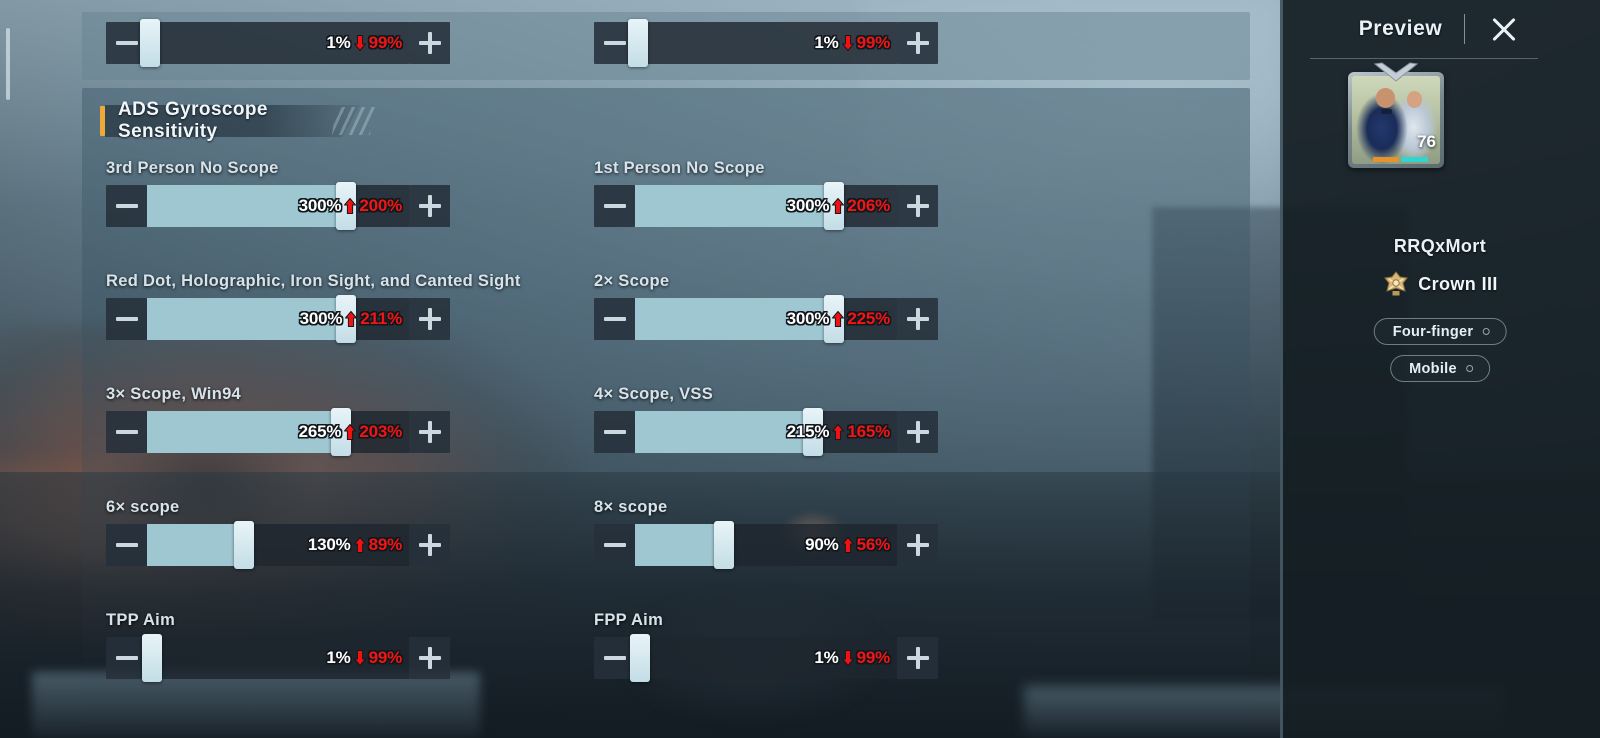 The image size is (1600, 738). I want to click on section-header: ADS Gyroscope Sensitivity, so click(238, 120).